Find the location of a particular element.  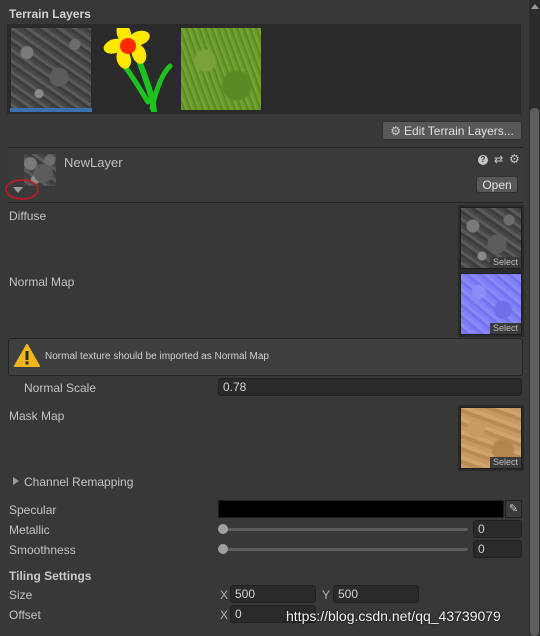

smoothness-label: Smoothness is located at coordinates (42, 550).